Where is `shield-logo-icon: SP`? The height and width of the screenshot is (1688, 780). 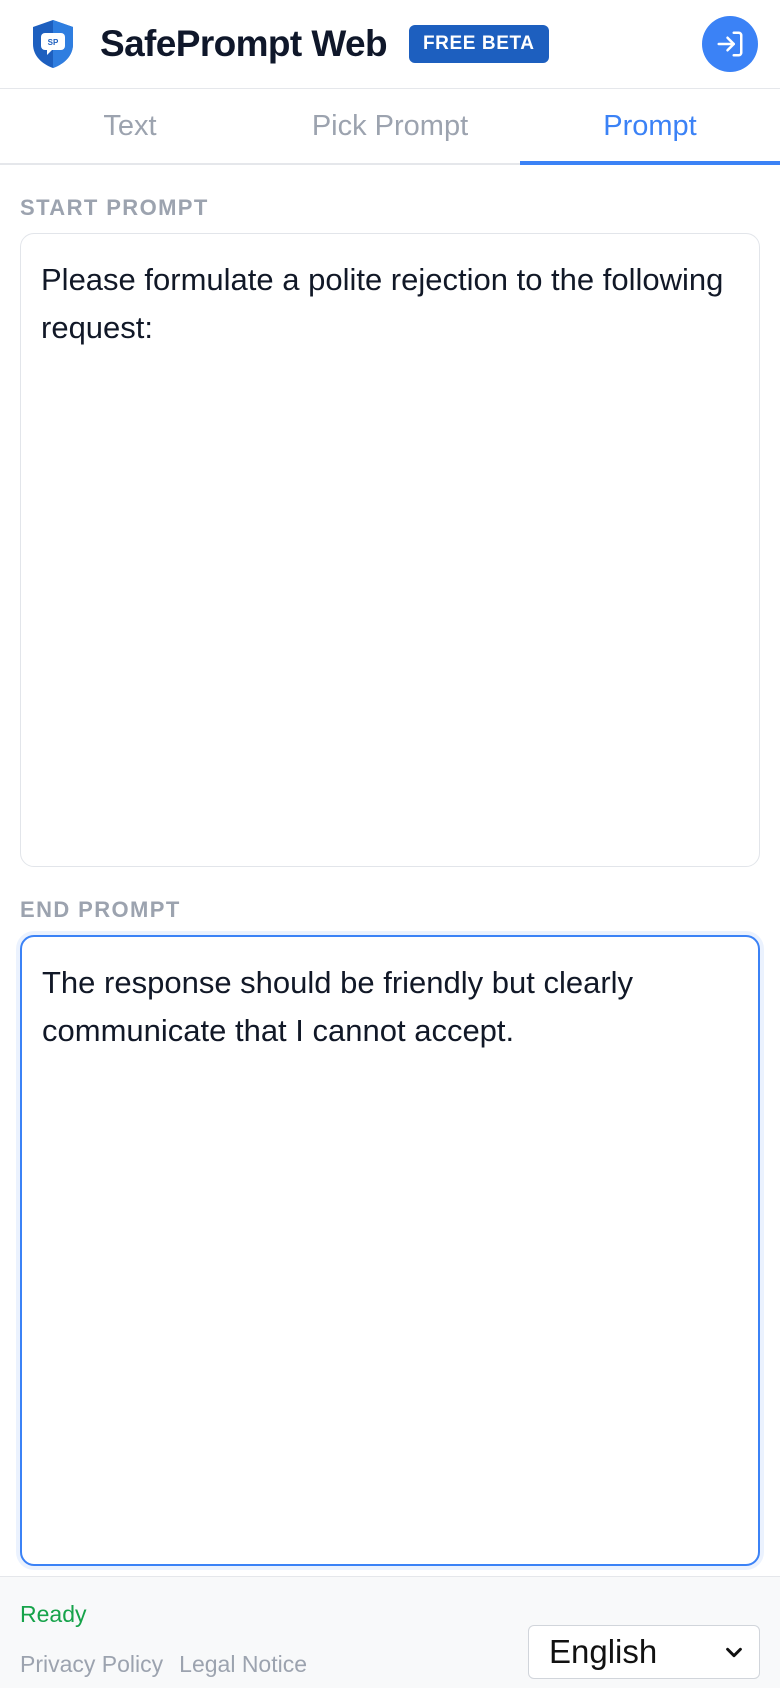 shield-logo-icon: SP is located at coordinates (53, 44).